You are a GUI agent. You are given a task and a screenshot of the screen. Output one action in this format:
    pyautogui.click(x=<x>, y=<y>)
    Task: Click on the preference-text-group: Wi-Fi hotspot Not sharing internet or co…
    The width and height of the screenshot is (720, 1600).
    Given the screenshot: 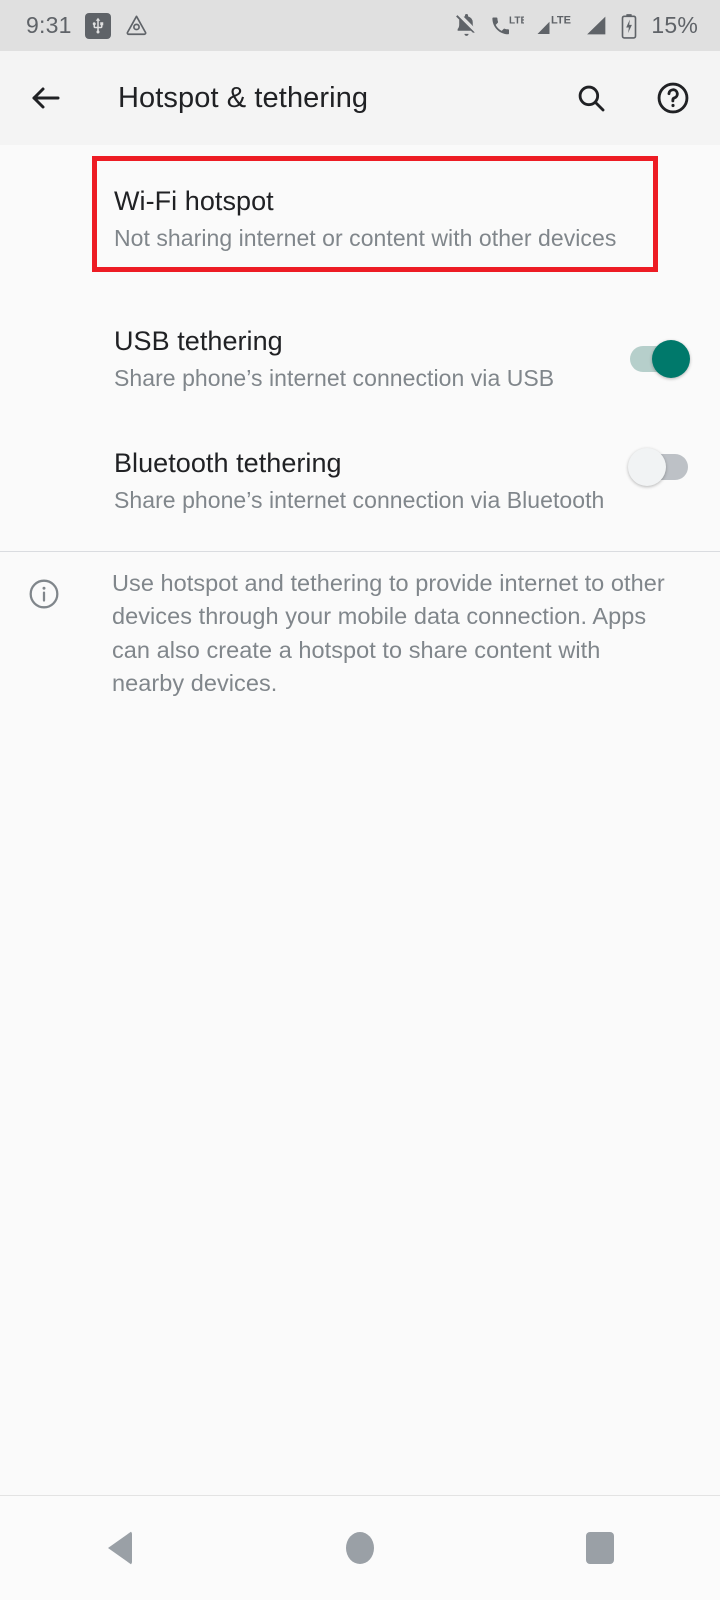 What is the action you would take?
    pyautogui.click(x=402, y=219)
    